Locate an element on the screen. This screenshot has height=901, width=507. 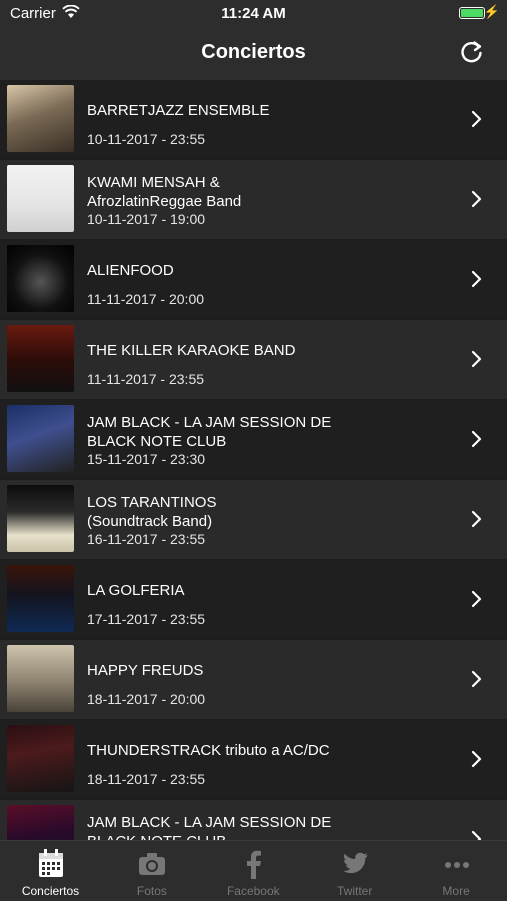
concert-date: 10-11-2017 - 19:00 is located at coordinates (146, 219).